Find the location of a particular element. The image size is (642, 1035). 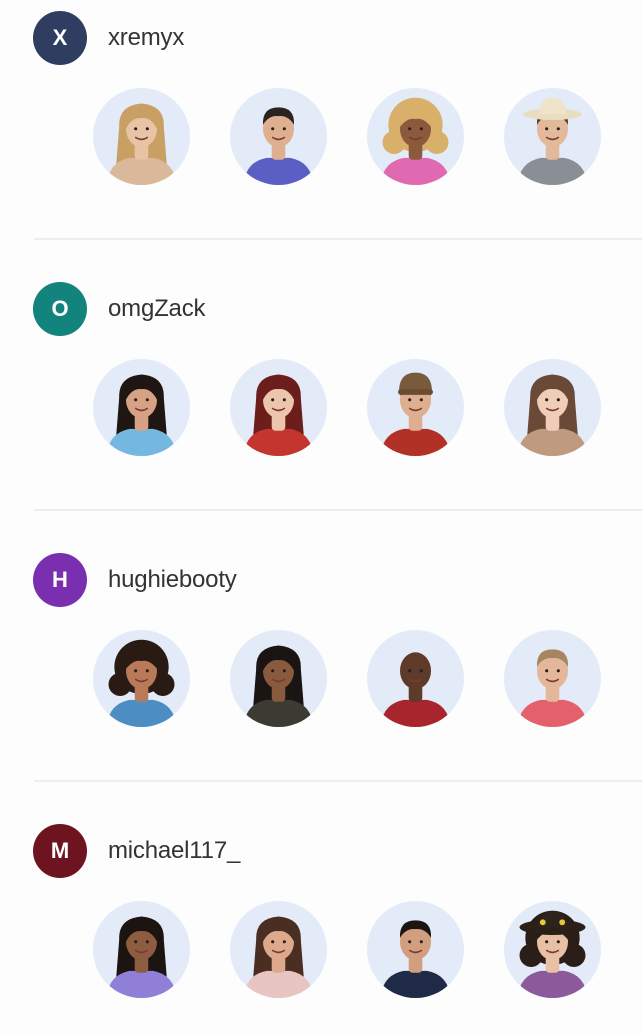

team-header: Xxremyx is located at coordinates (108, 38).